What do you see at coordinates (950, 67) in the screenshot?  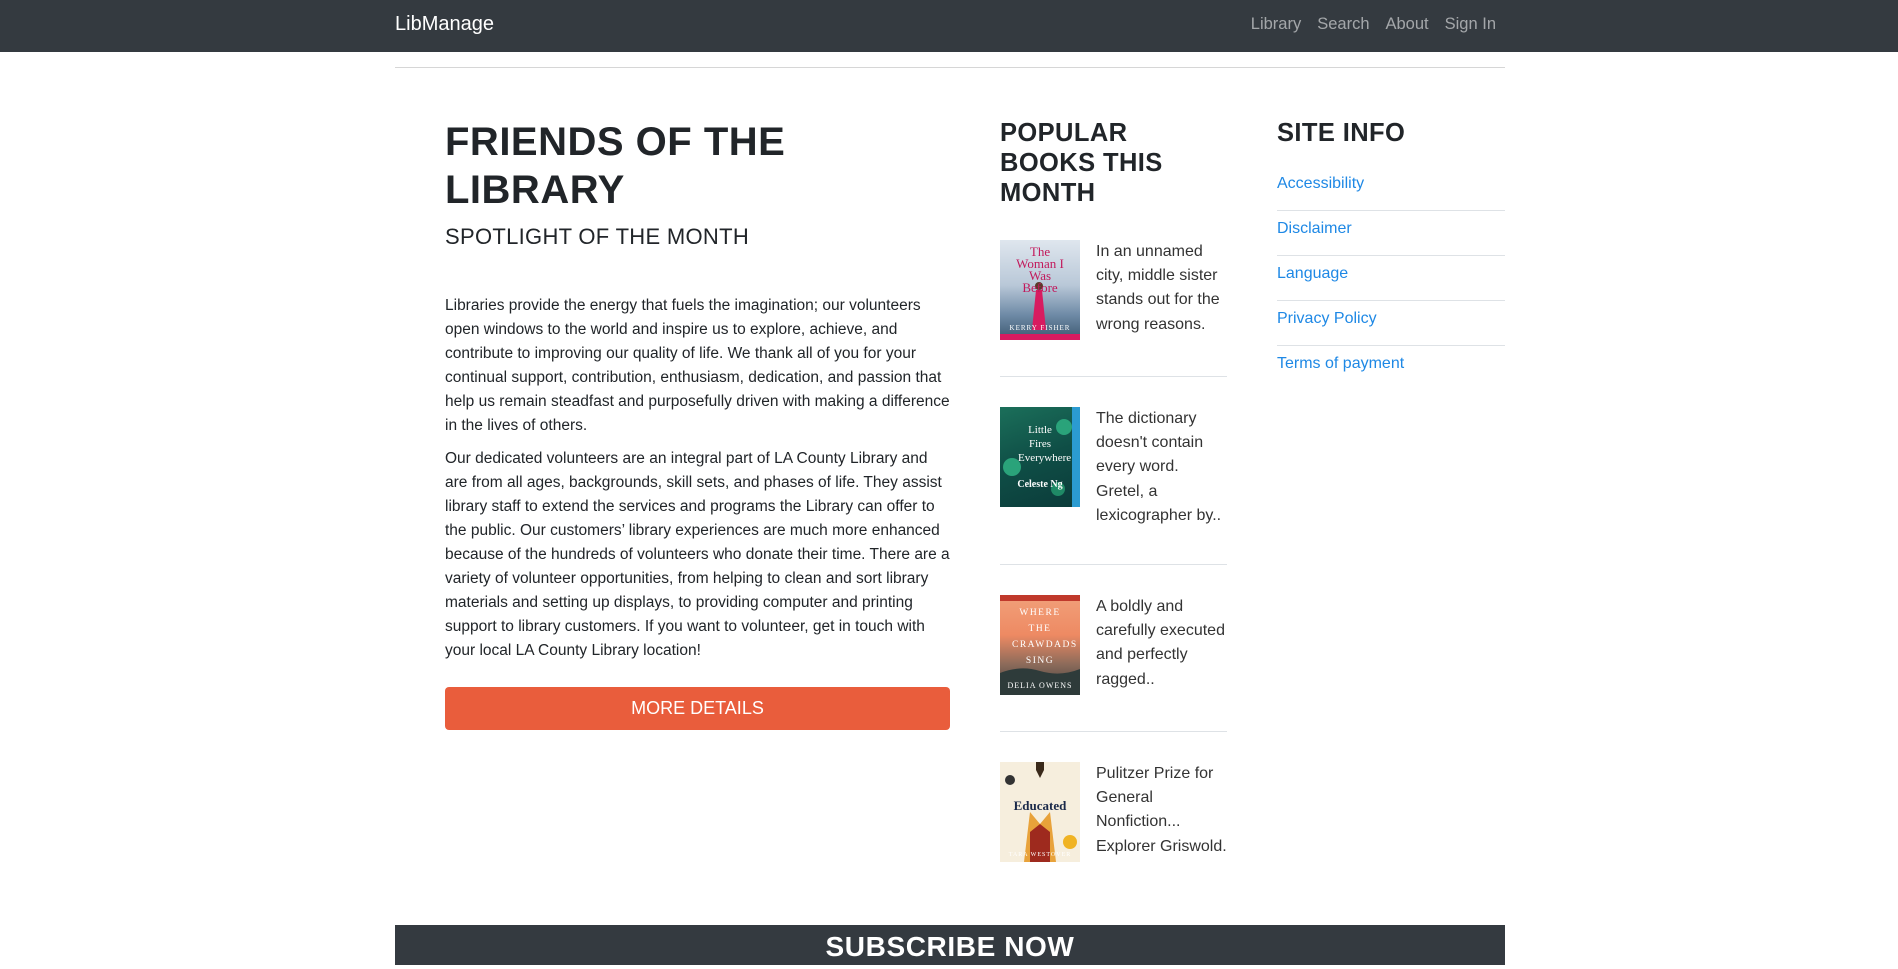 I see `divider` at bounding box center [950, 67].